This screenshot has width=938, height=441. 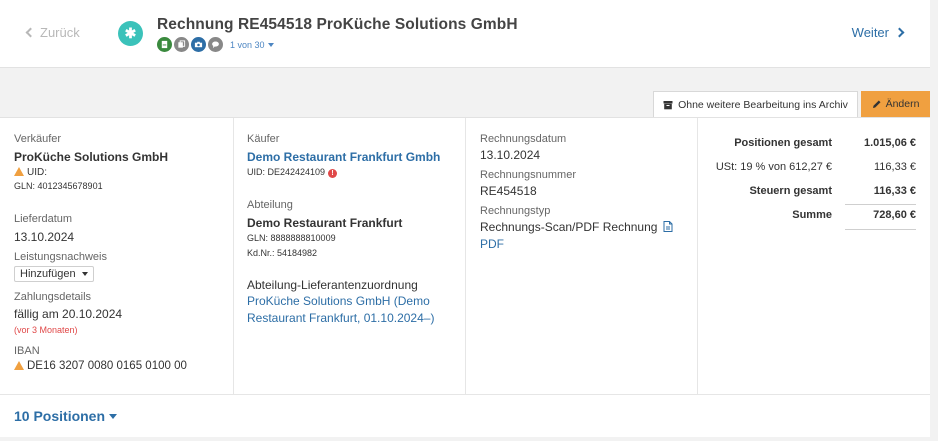 What do you see at coordinates (58, 186) in the screenshot?
I see `seller-gln: GLN: 4012345678901` at bounding box center [58, 186].